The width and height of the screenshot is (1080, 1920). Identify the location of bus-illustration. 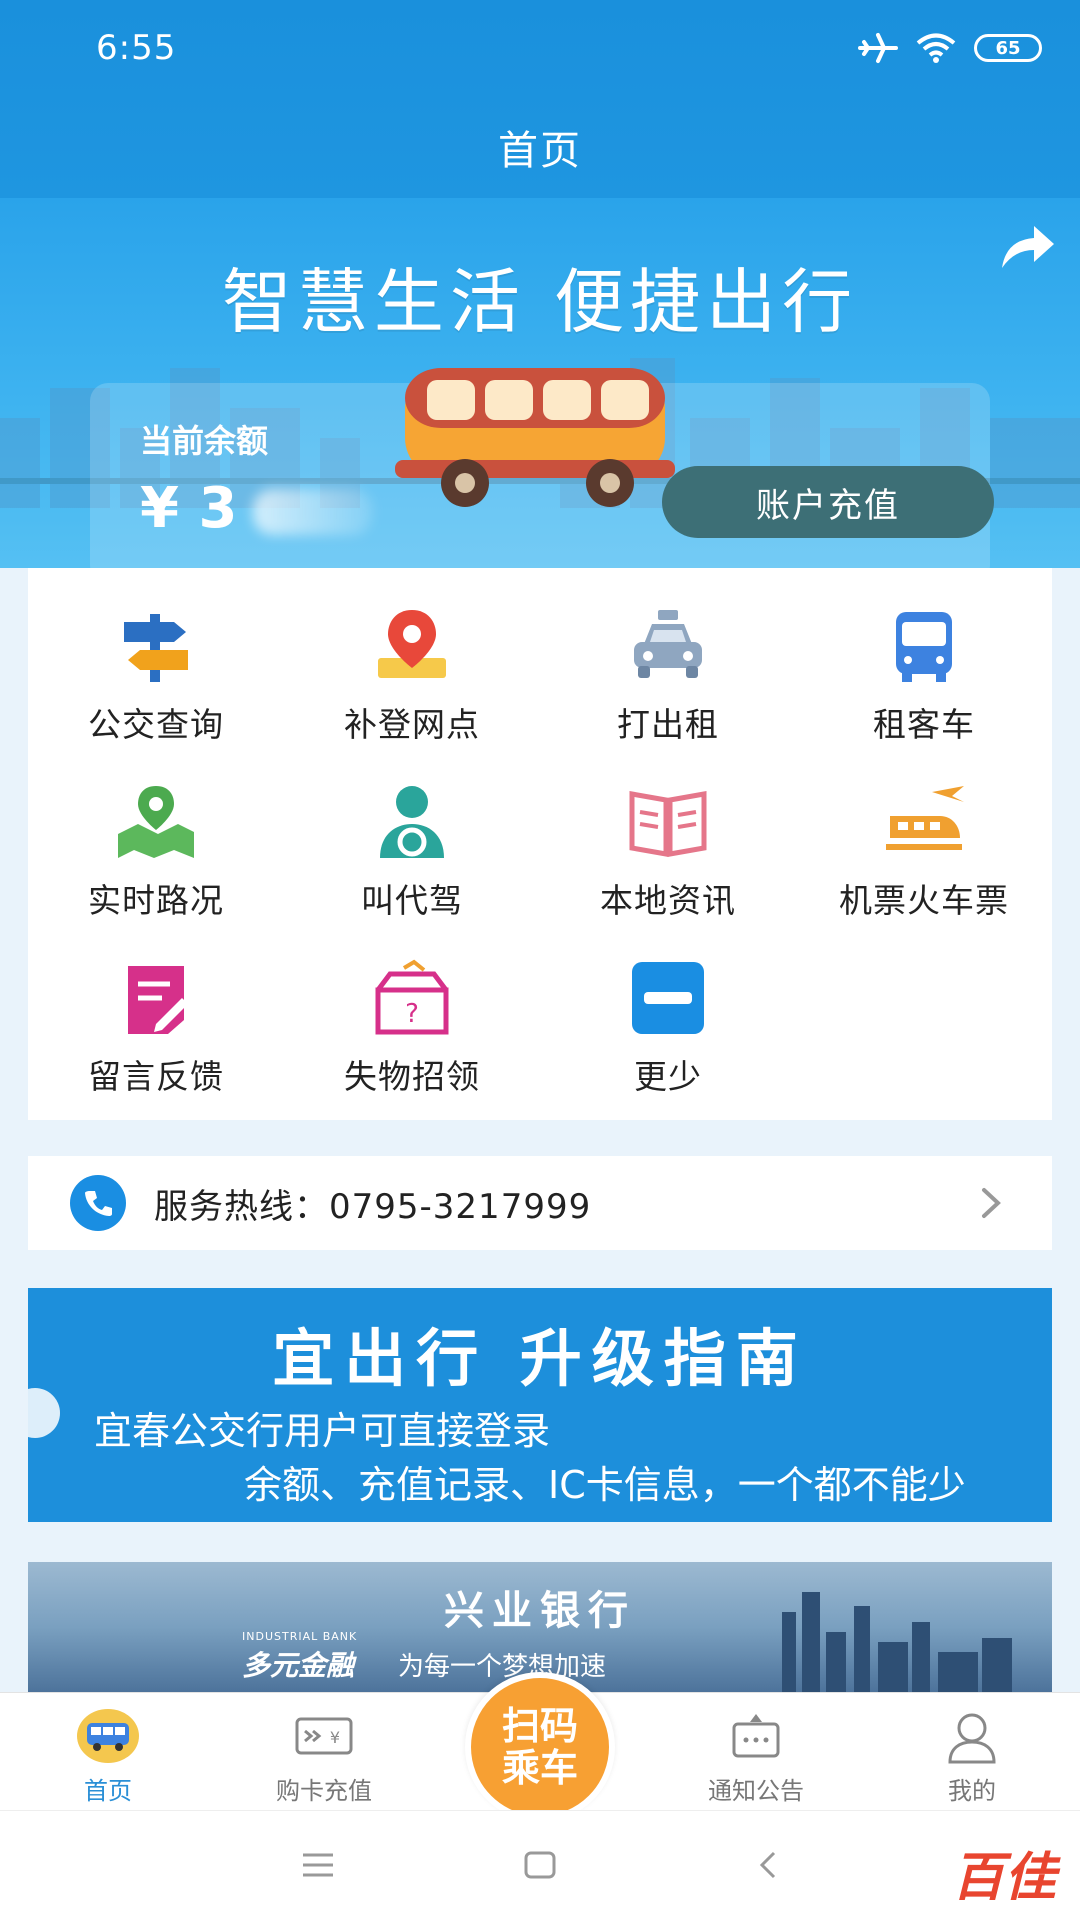
(535, 437).